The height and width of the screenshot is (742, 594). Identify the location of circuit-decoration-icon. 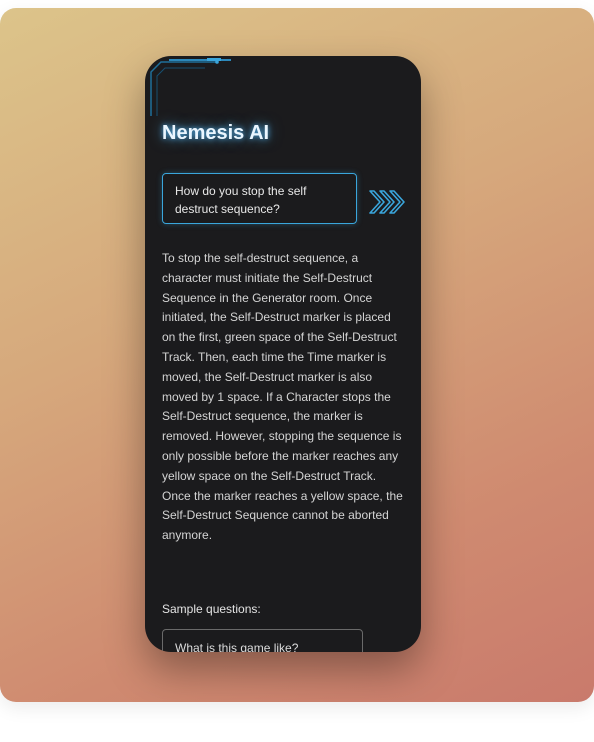
(190, 87).